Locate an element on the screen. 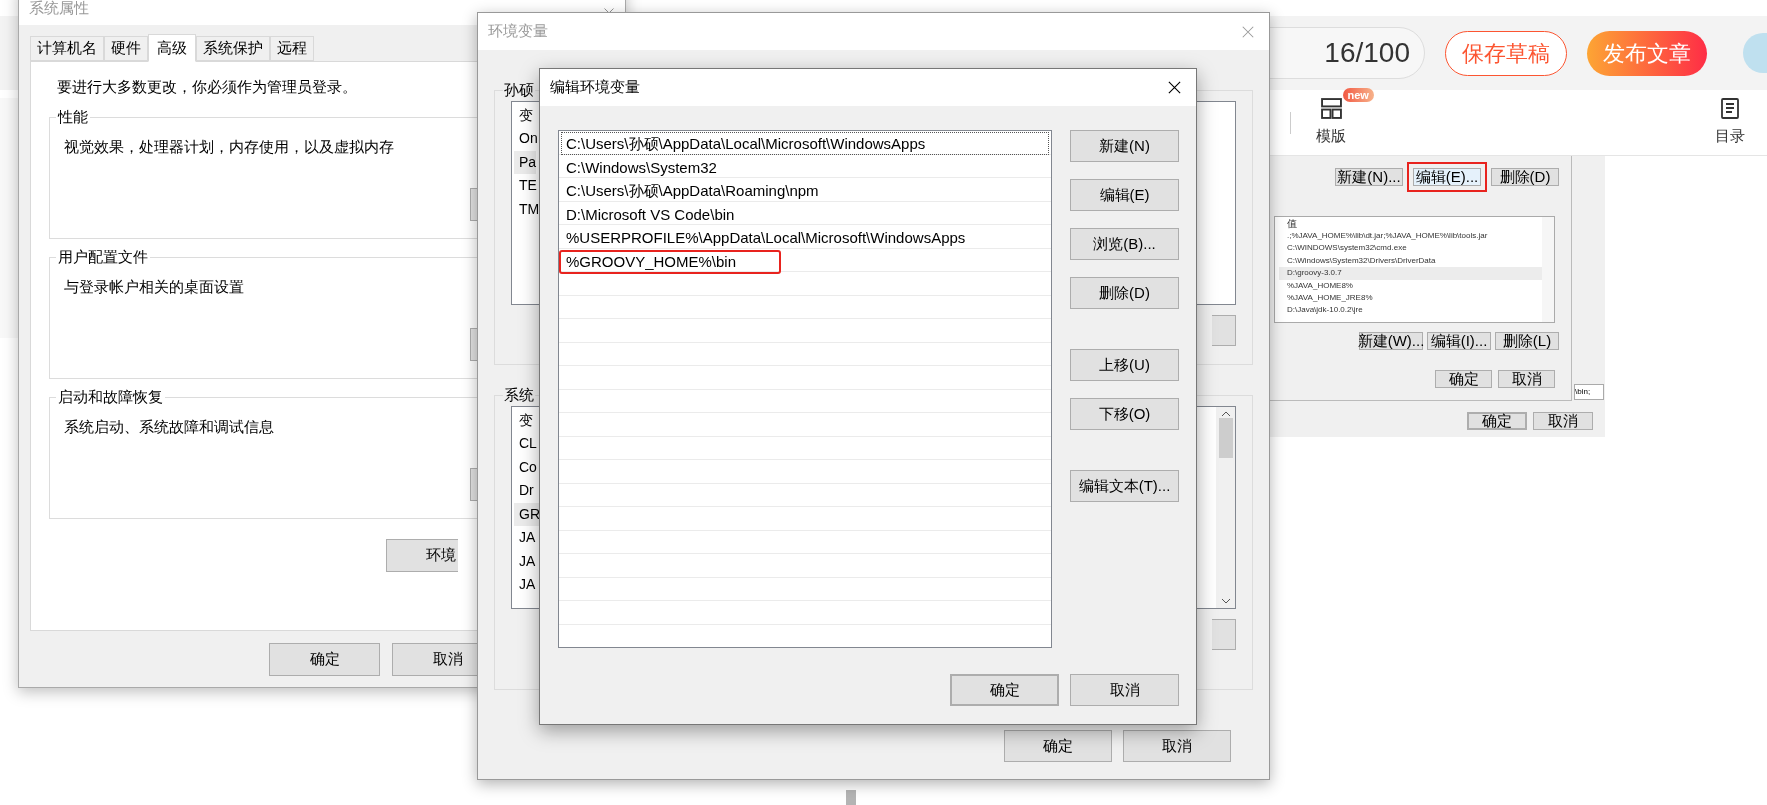  value-field: \bin; is located at coordinates (1589, 392).